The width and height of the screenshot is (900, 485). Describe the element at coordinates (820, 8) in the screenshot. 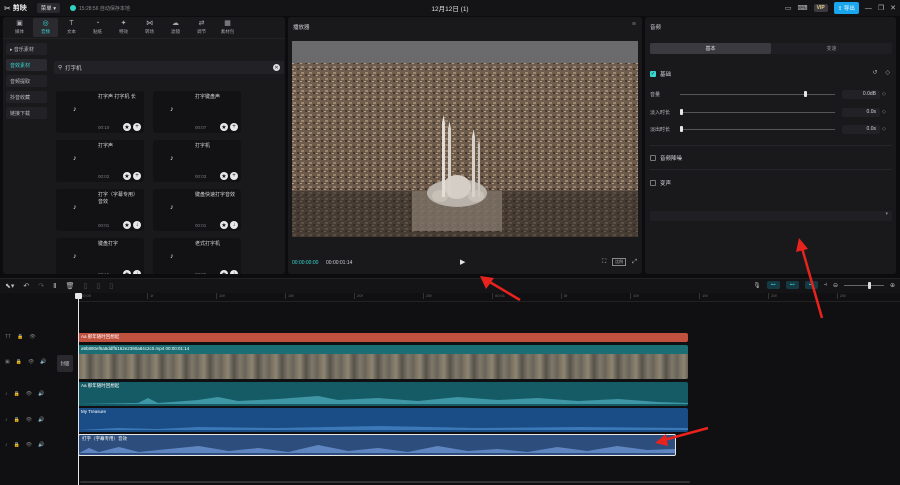

I see `vip-badge: VIP` at that location.